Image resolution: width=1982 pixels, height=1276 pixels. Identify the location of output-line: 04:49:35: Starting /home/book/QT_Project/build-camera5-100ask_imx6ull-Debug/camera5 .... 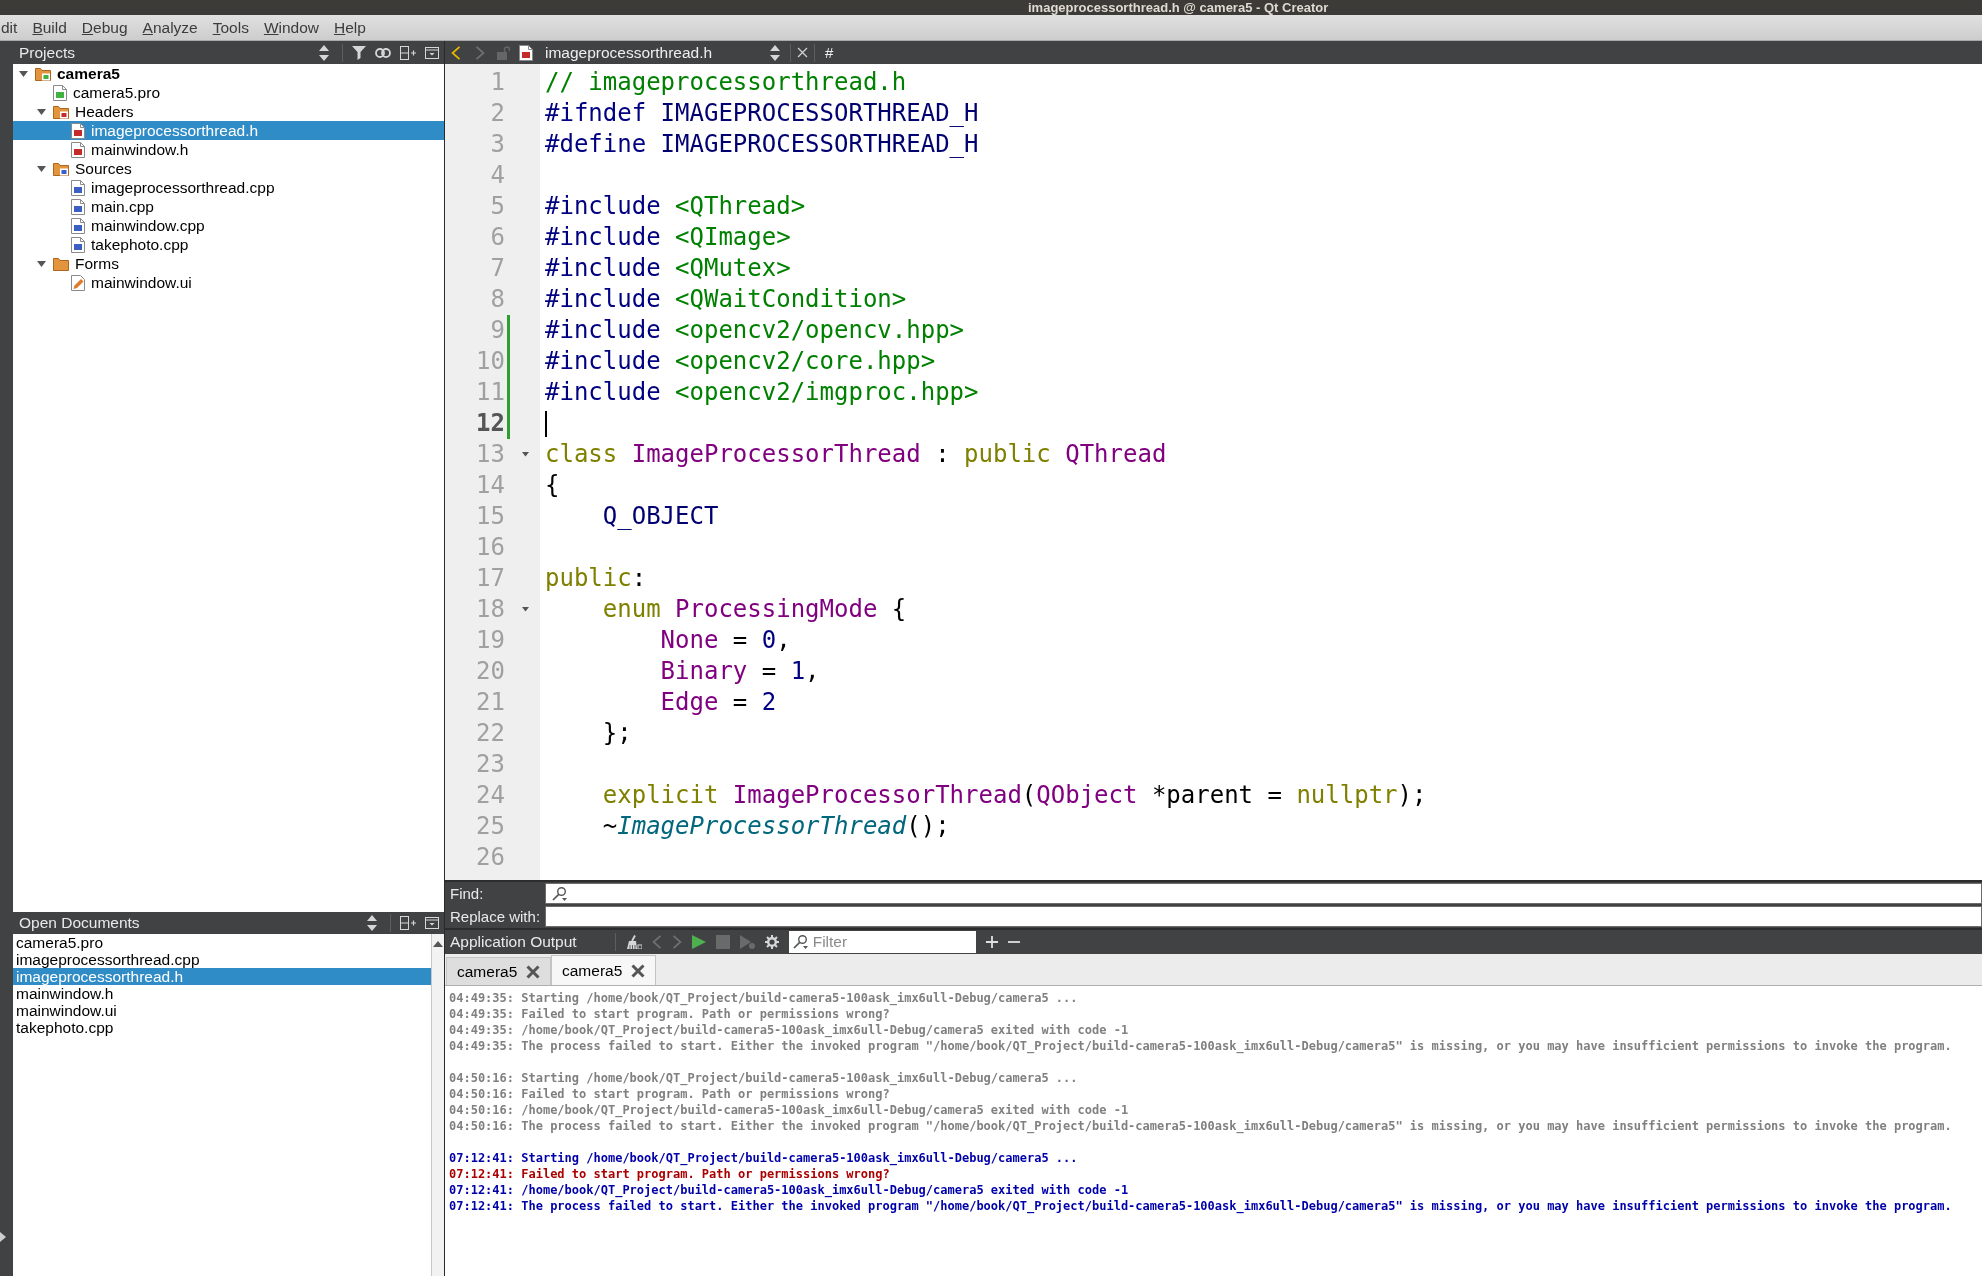
(763, 998).